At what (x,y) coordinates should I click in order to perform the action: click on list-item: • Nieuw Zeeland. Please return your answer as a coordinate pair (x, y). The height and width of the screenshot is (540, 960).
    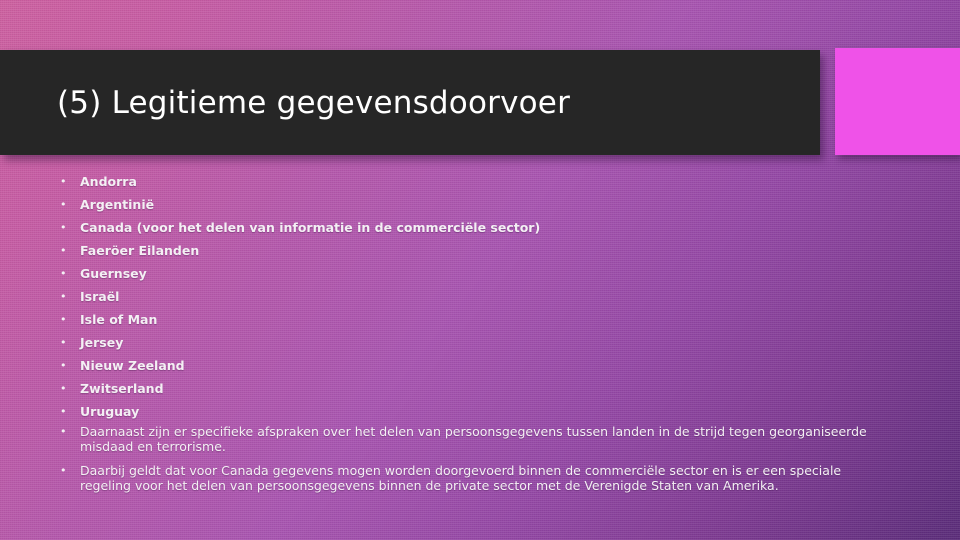
    Looking at the image, I should click on (475, 365).